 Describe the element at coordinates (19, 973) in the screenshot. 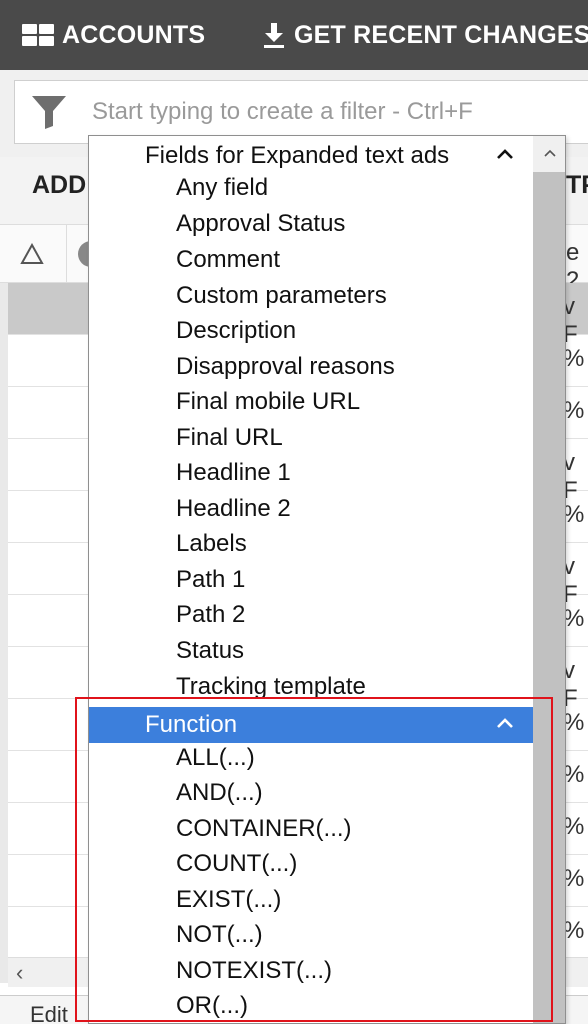

I see `scroll-left-icon: ‹` at that location.